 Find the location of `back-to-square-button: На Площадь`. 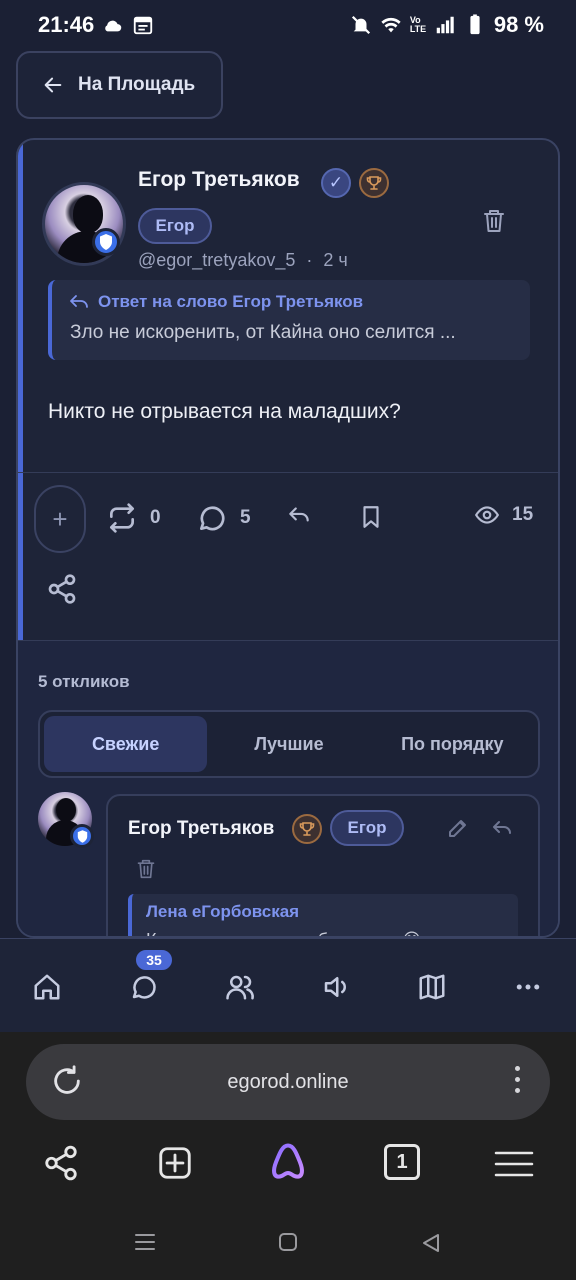

back-to-square-button: На Площадь is located at coordinates (119, 85).